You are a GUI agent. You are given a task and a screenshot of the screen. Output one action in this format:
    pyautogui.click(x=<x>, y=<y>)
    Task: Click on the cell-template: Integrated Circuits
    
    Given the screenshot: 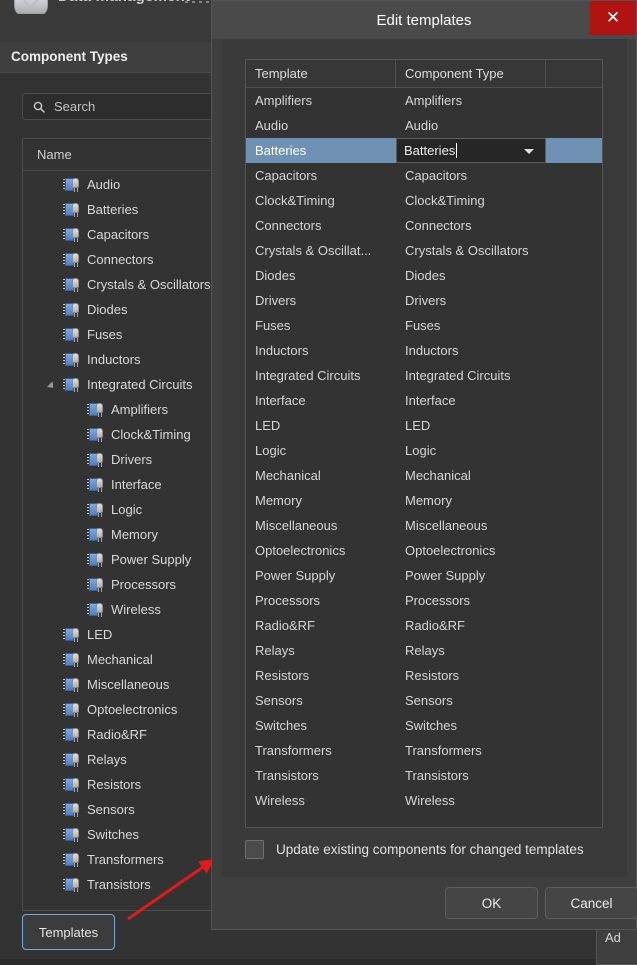 What is the action you would take?
    pyautogui.click(x=321, y=375)
    